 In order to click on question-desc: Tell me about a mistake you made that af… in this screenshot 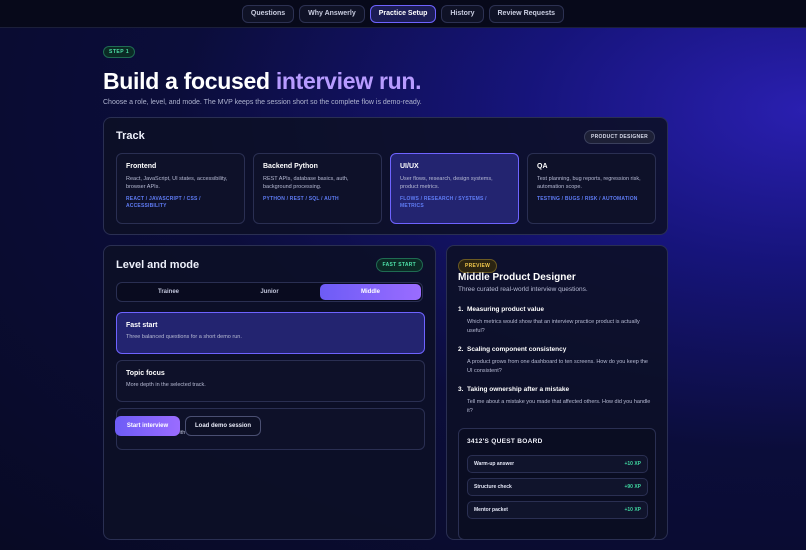, I will do `click(559, 406)`.